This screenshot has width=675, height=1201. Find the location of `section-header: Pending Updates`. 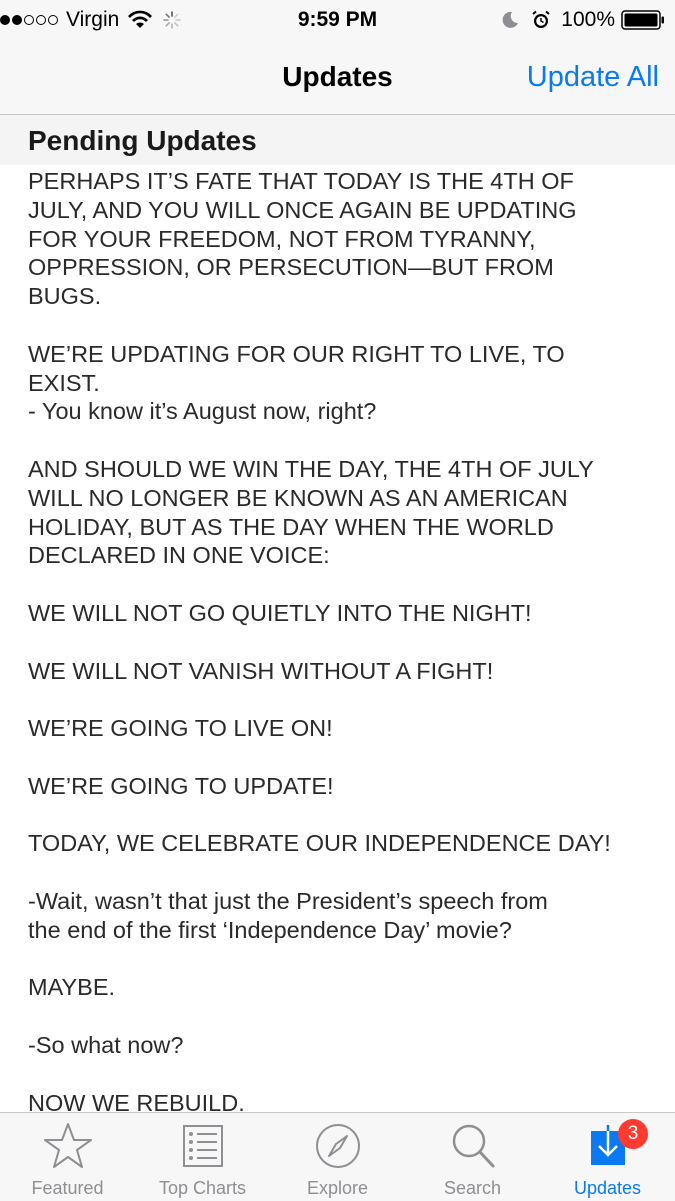

section-header: Pending Updates is located at coordinates (337, 140).